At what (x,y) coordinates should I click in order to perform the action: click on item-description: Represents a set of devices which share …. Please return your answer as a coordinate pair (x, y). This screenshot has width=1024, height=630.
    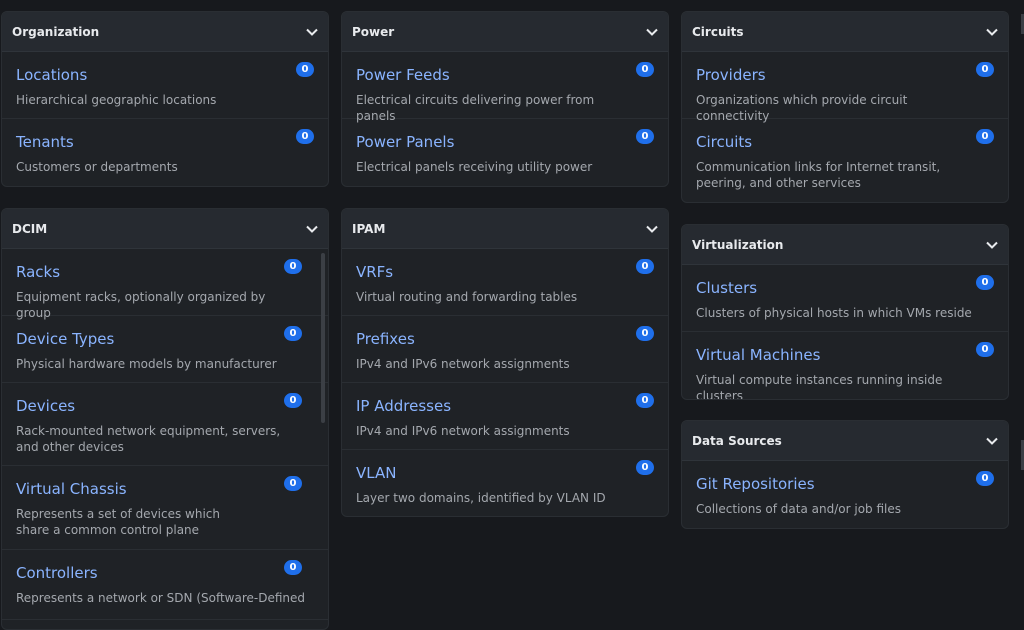
    Looking at the image, I should click on (118, 522).